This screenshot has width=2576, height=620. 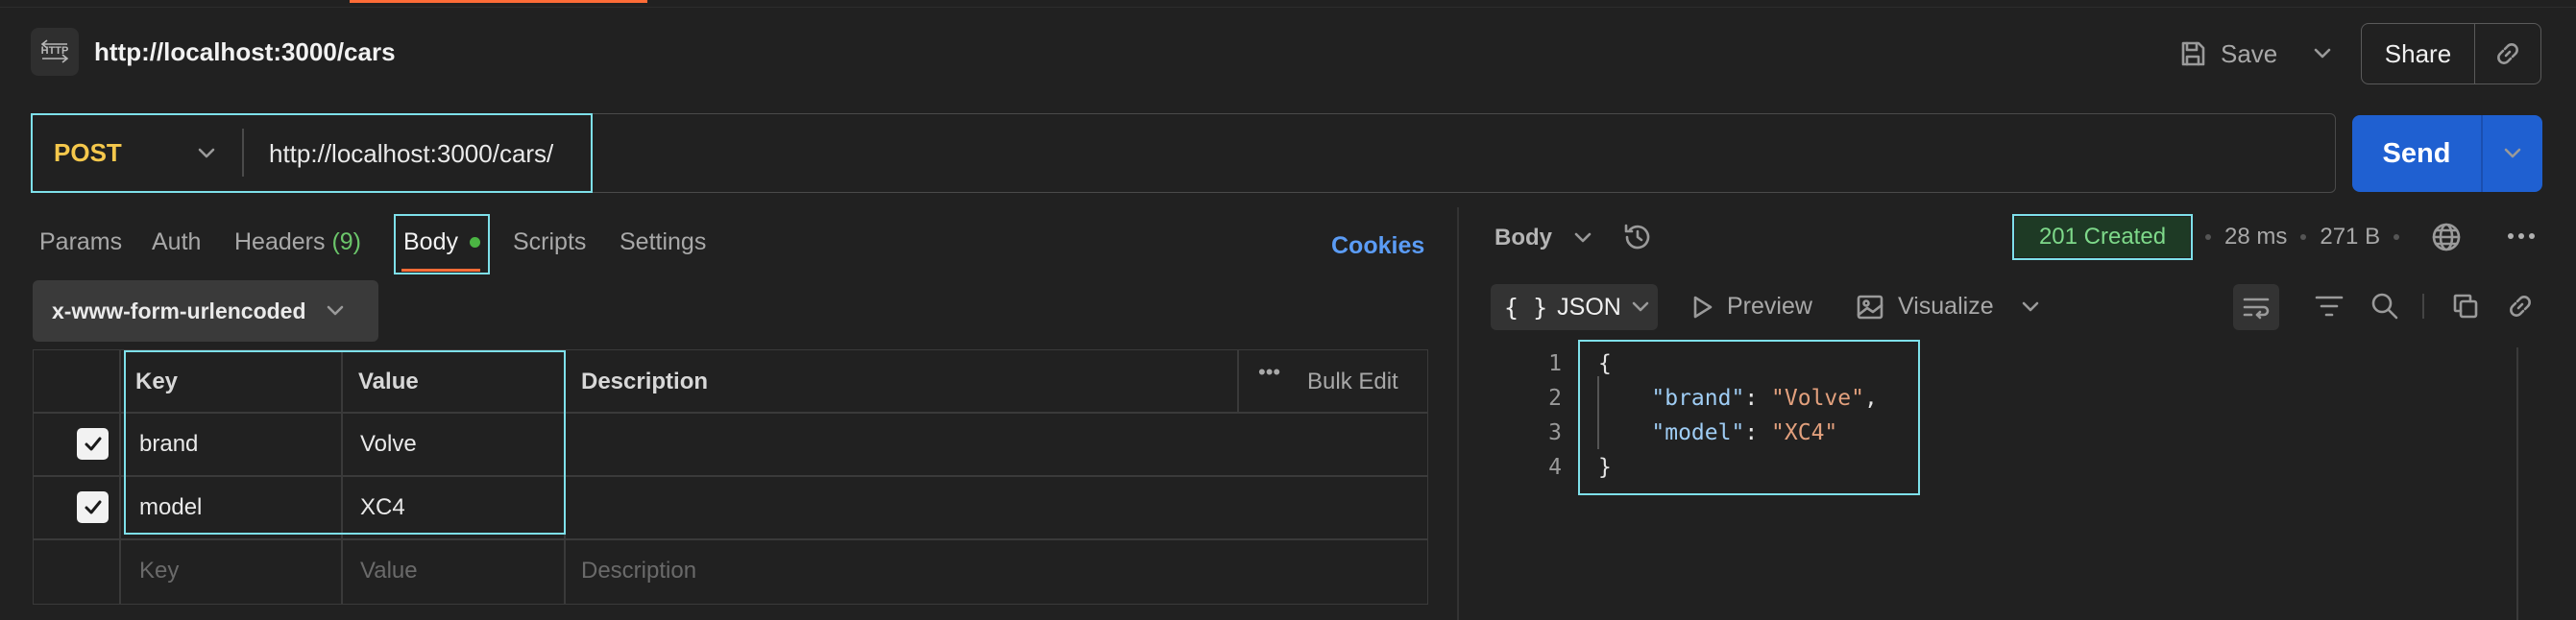 What do you see at coordinates (2302, 237) in the screenshot?
I see `response-meta: 28 ms 271 B` at bounding box center [2302, 237].